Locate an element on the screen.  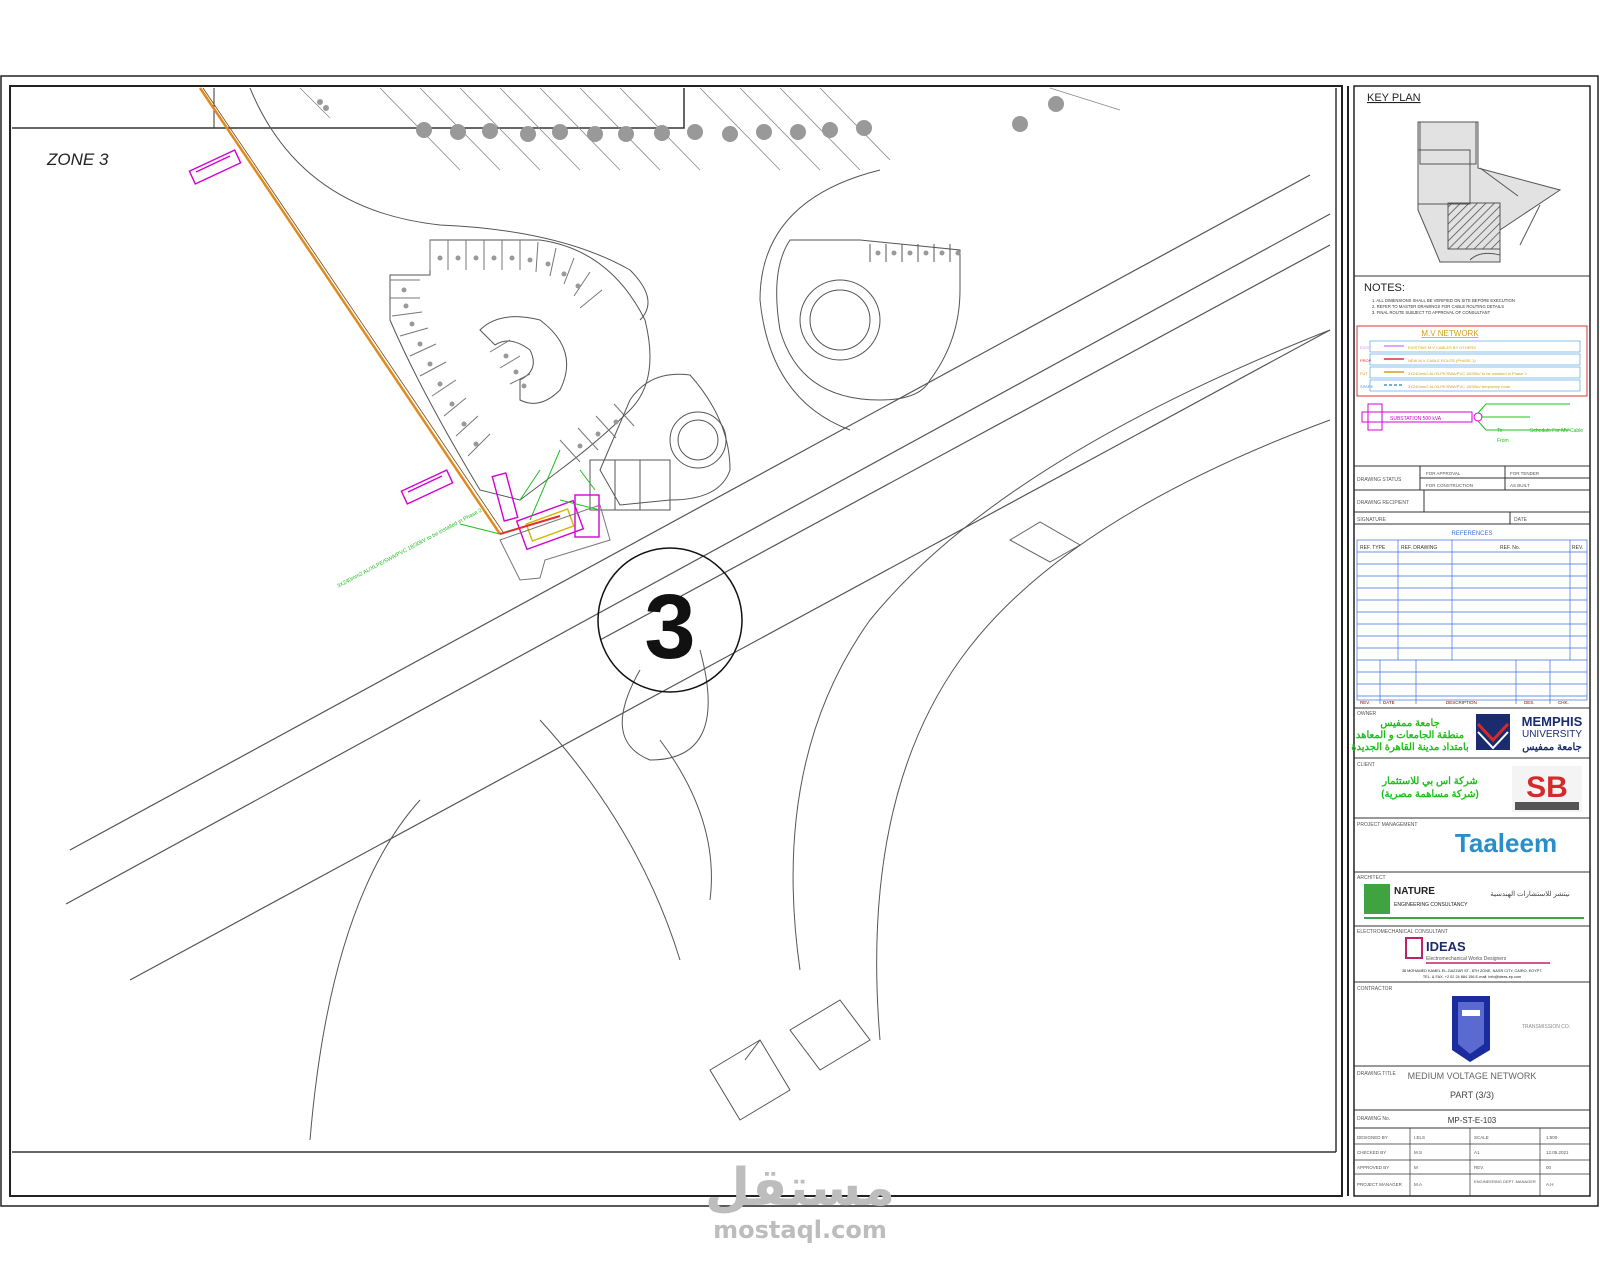
status-as-built: AS BUILT is located at coordinates (1520, 485).